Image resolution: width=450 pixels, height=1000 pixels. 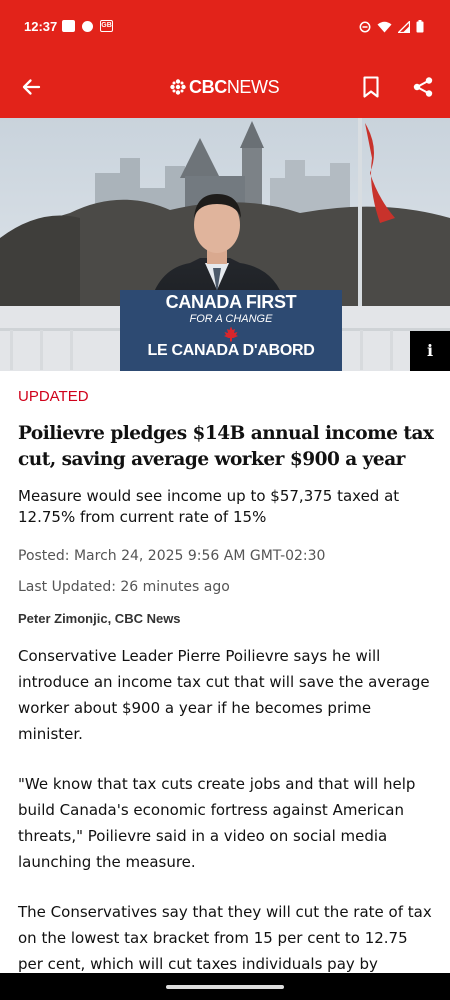 What do you see at coordinates (420, 26) in the screenshot?
I see `battery-icon` at bounding box center [420, 26].